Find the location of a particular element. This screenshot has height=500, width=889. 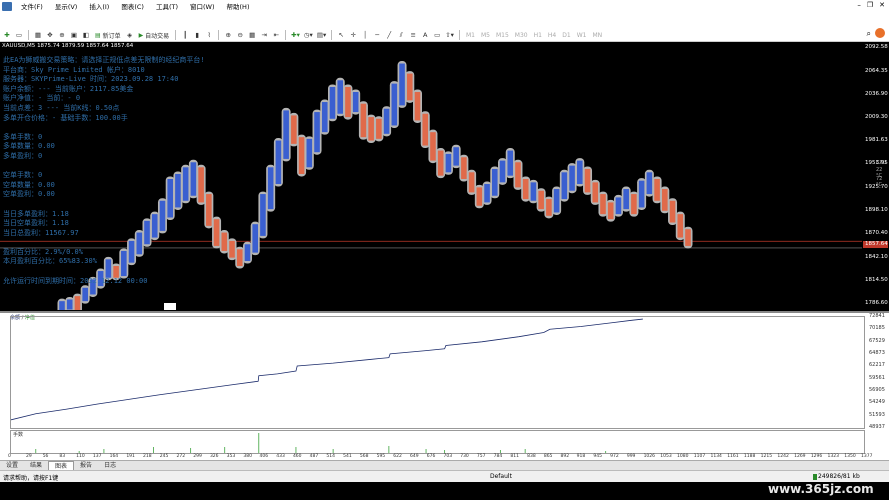

tester-icon: ◧ is located at coordinates (86, 35).